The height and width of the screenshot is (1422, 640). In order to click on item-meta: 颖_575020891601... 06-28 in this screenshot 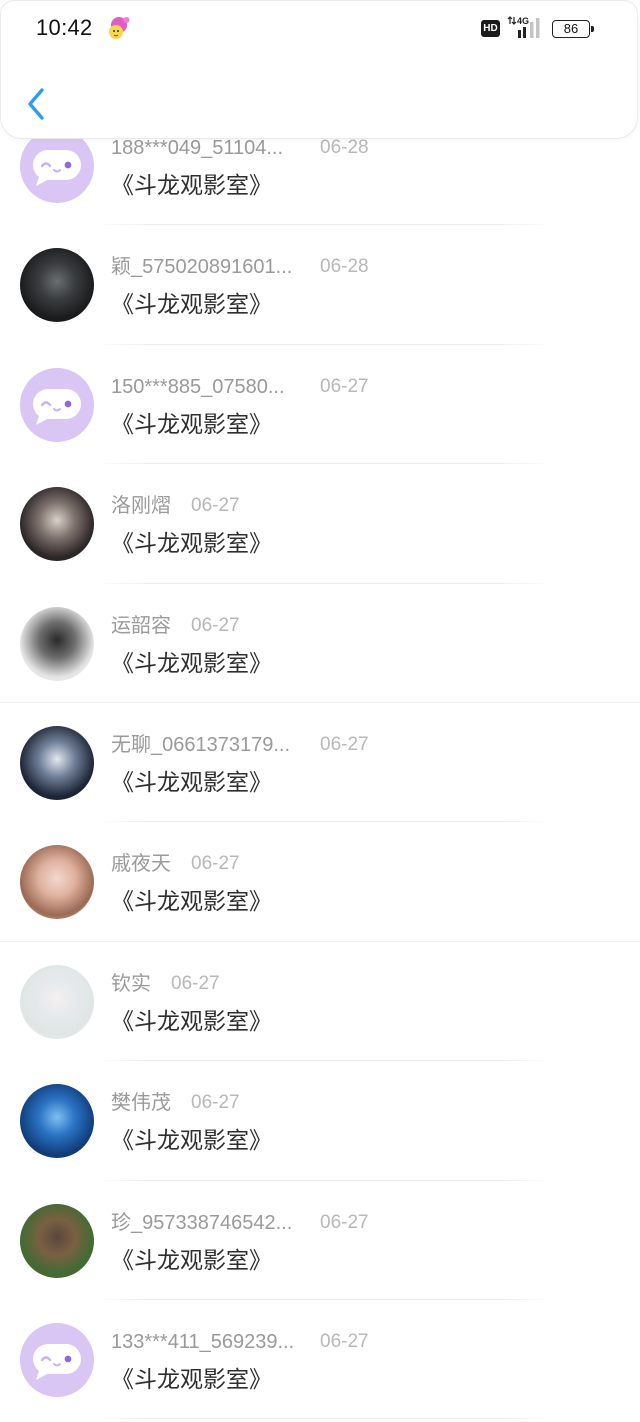, I will do `click(240, 267)`.